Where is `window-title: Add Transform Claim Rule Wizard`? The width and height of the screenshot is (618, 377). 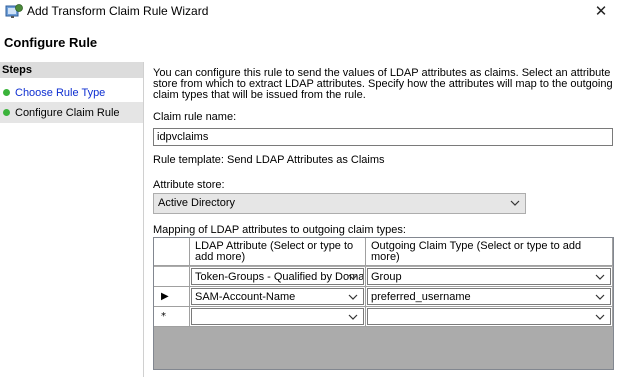
window-title: Add Transform Claim Rule Wizard is located at coordinates (118, 11).